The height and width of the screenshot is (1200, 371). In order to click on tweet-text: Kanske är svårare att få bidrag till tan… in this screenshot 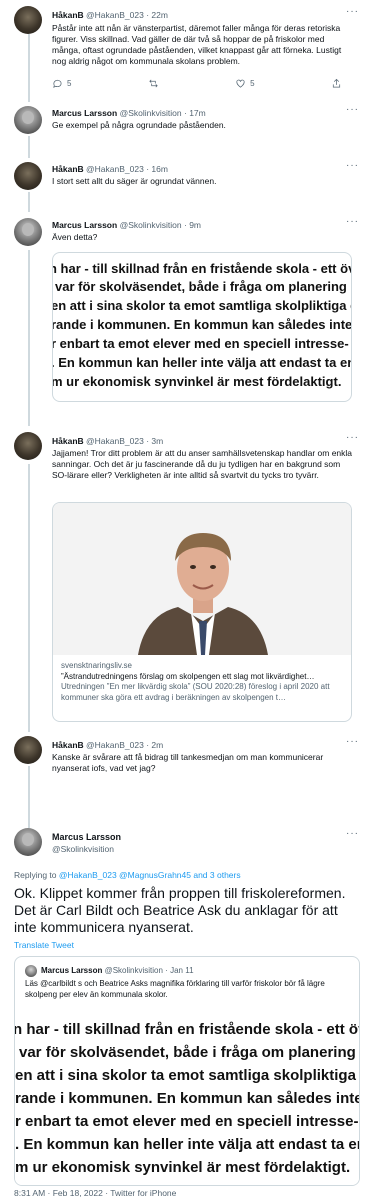, I will do `click(188, 762)`.